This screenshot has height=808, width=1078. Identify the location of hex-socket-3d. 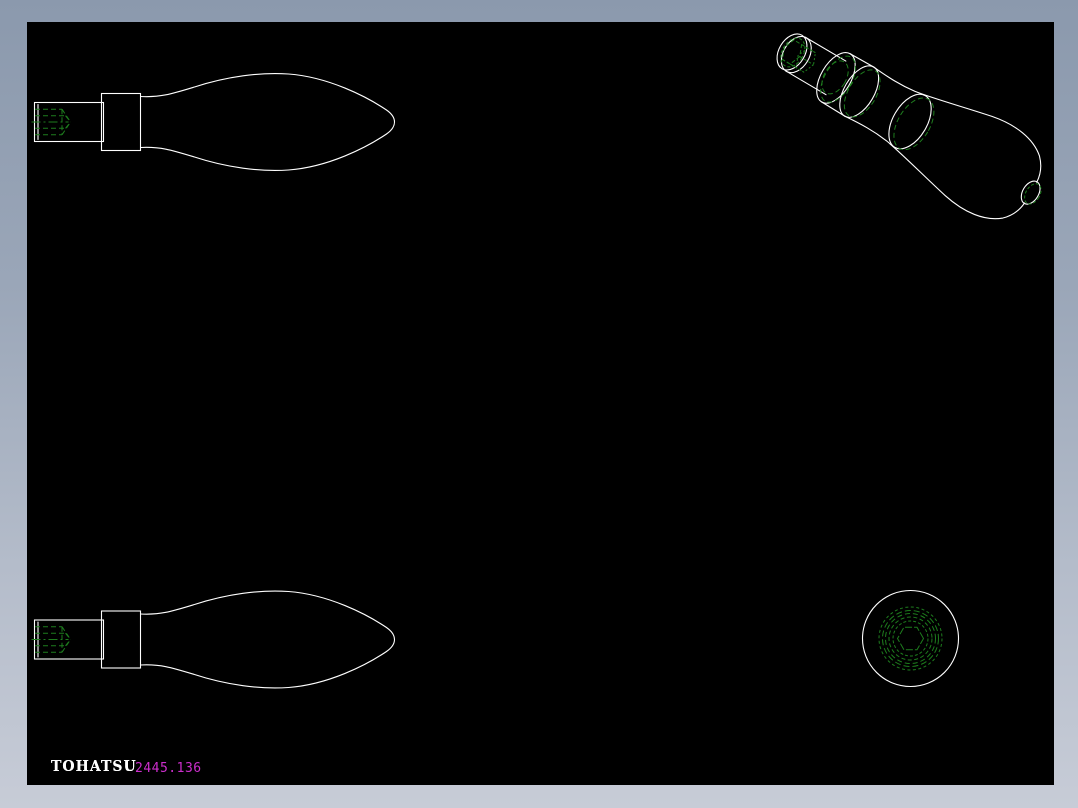
(798, 55).